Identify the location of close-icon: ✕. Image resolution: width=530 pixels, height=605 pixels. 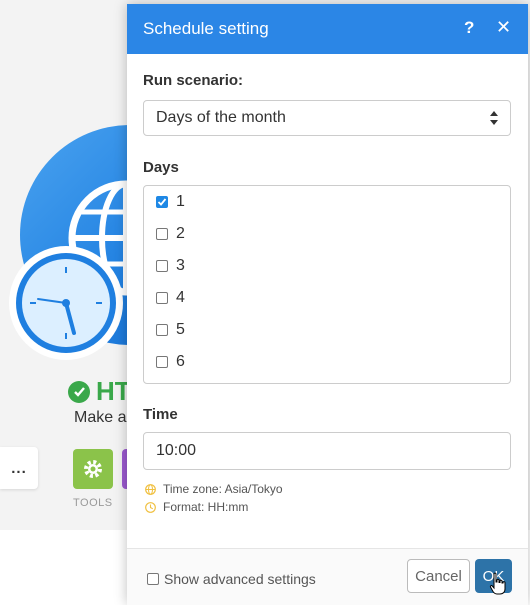
(503, 27).